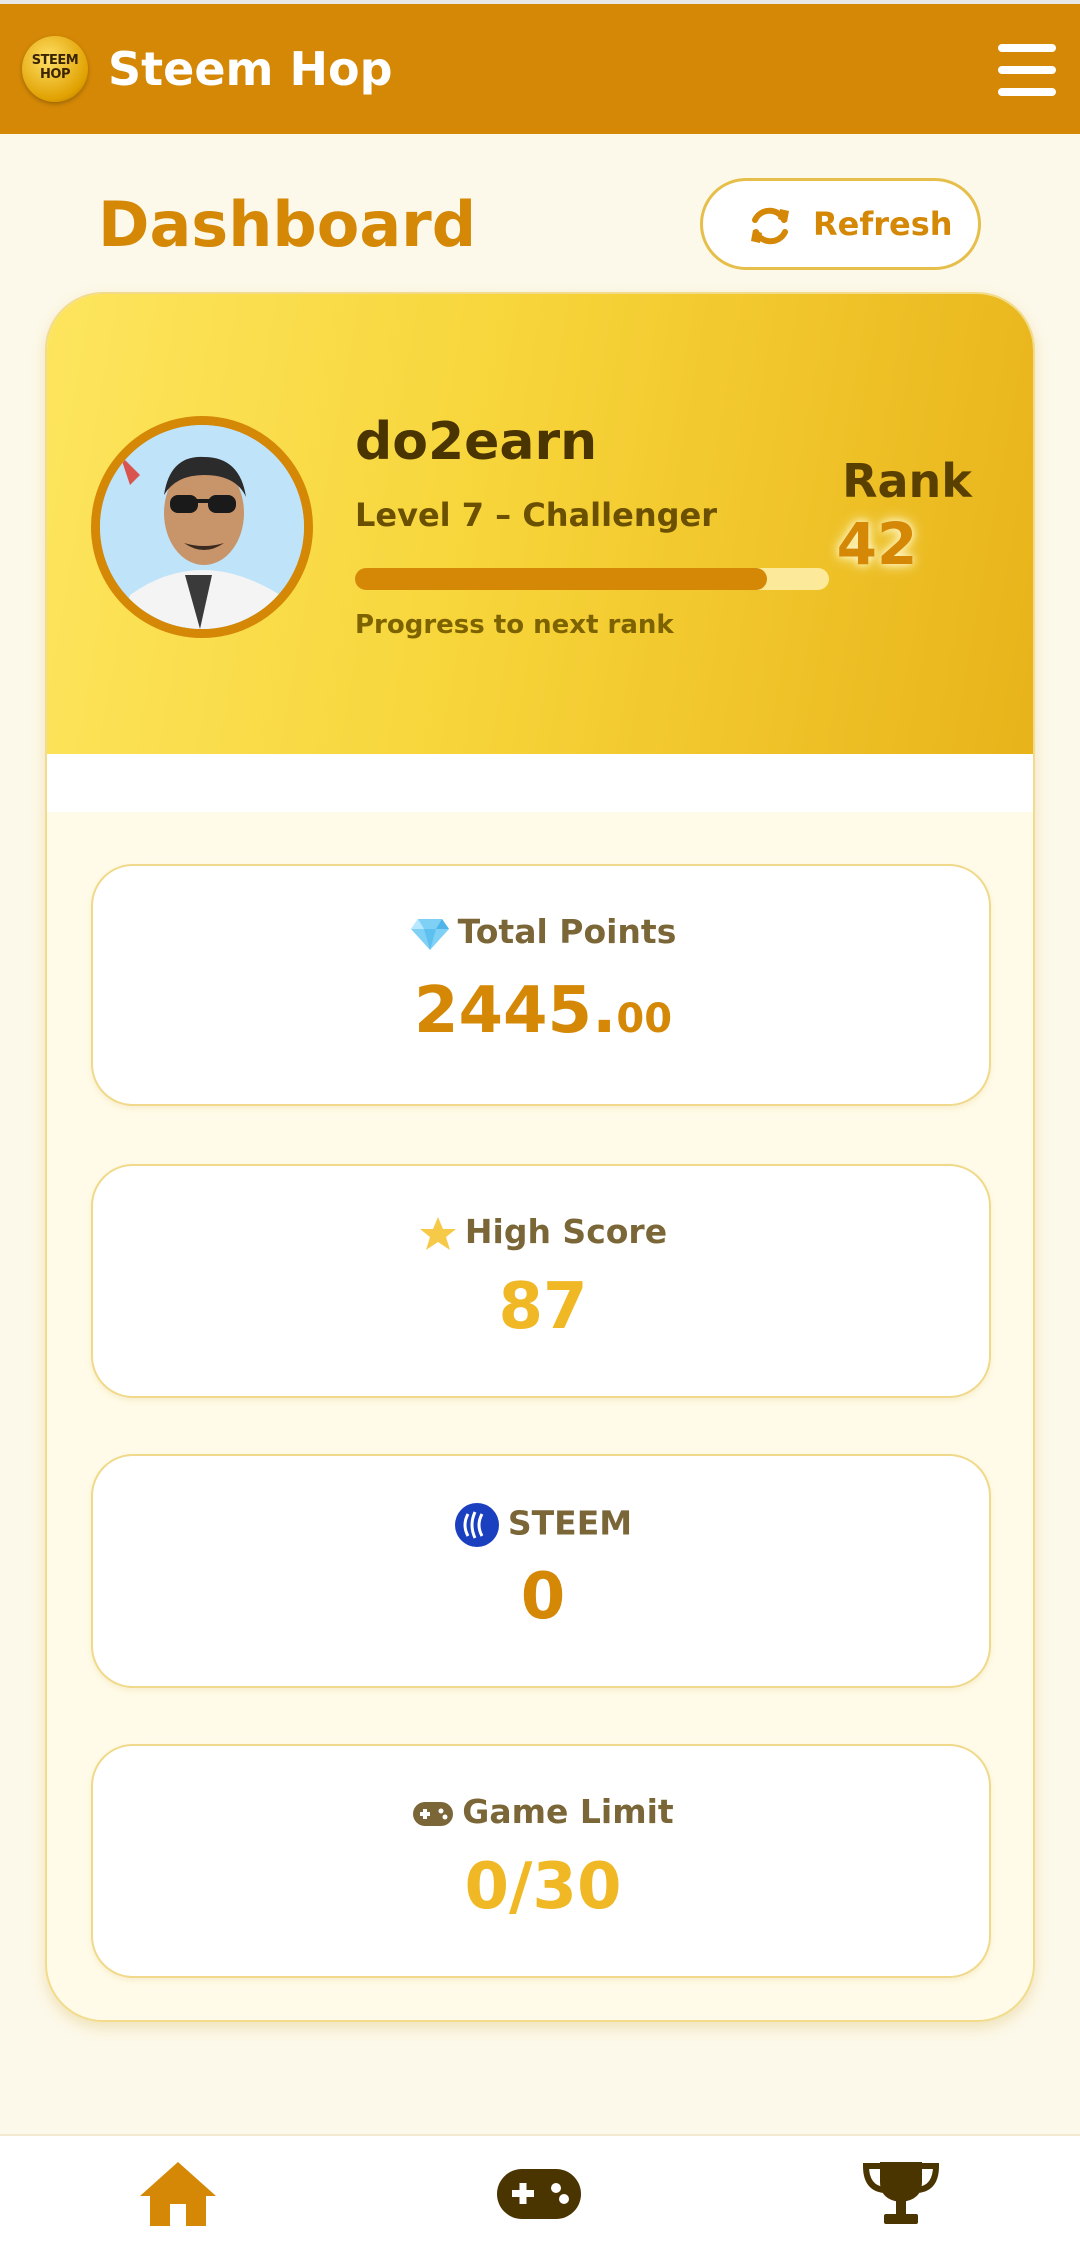  I want to click on page-title: Dashboard, so click(287, 224).